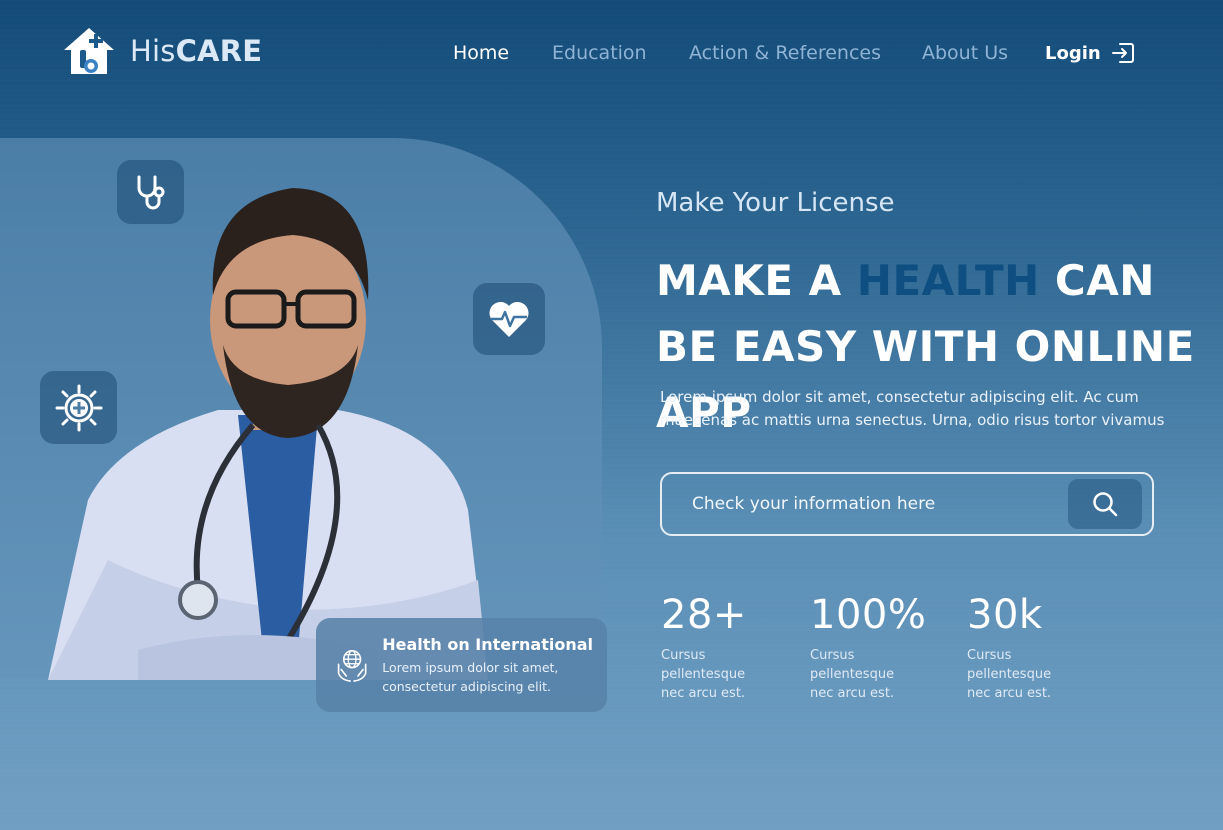  I want to click on stat-value: 100%, so click(868, 615).